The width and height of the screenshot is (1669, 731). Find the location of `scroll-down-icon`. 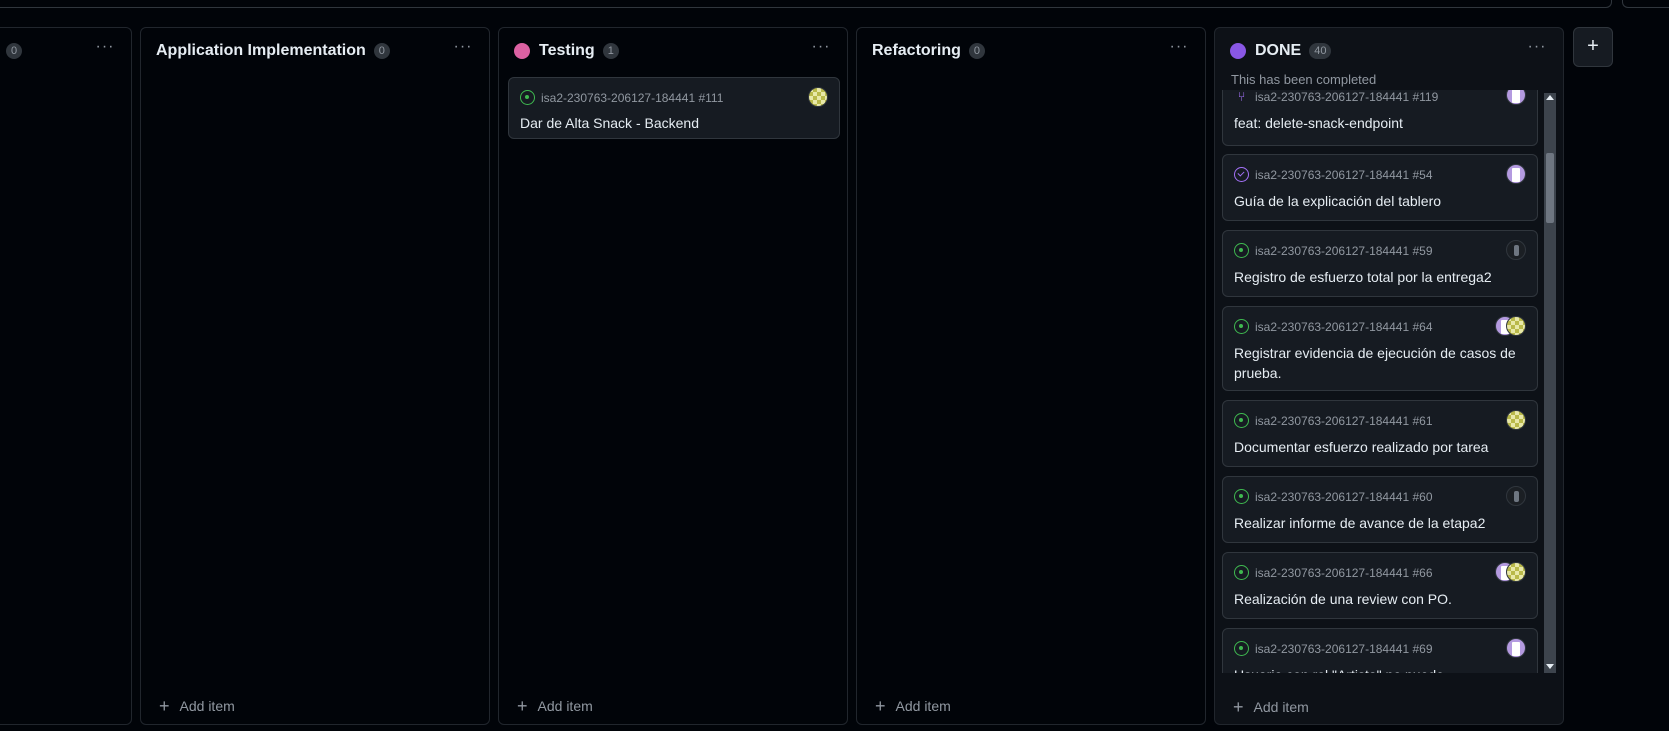

scroll-down-icon is located at coordinates (1550, 666).